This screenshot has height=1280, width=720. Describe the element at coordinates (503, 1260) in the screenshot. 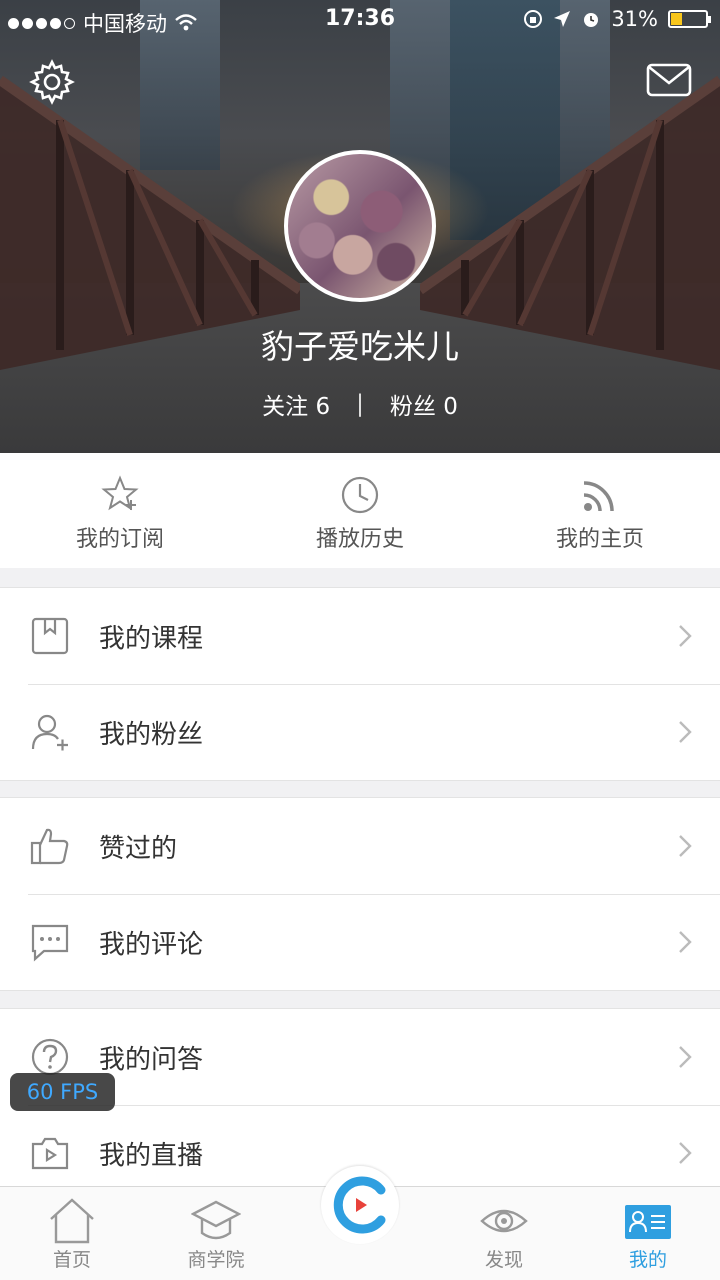

I see `tab-label: 发现` at that location.